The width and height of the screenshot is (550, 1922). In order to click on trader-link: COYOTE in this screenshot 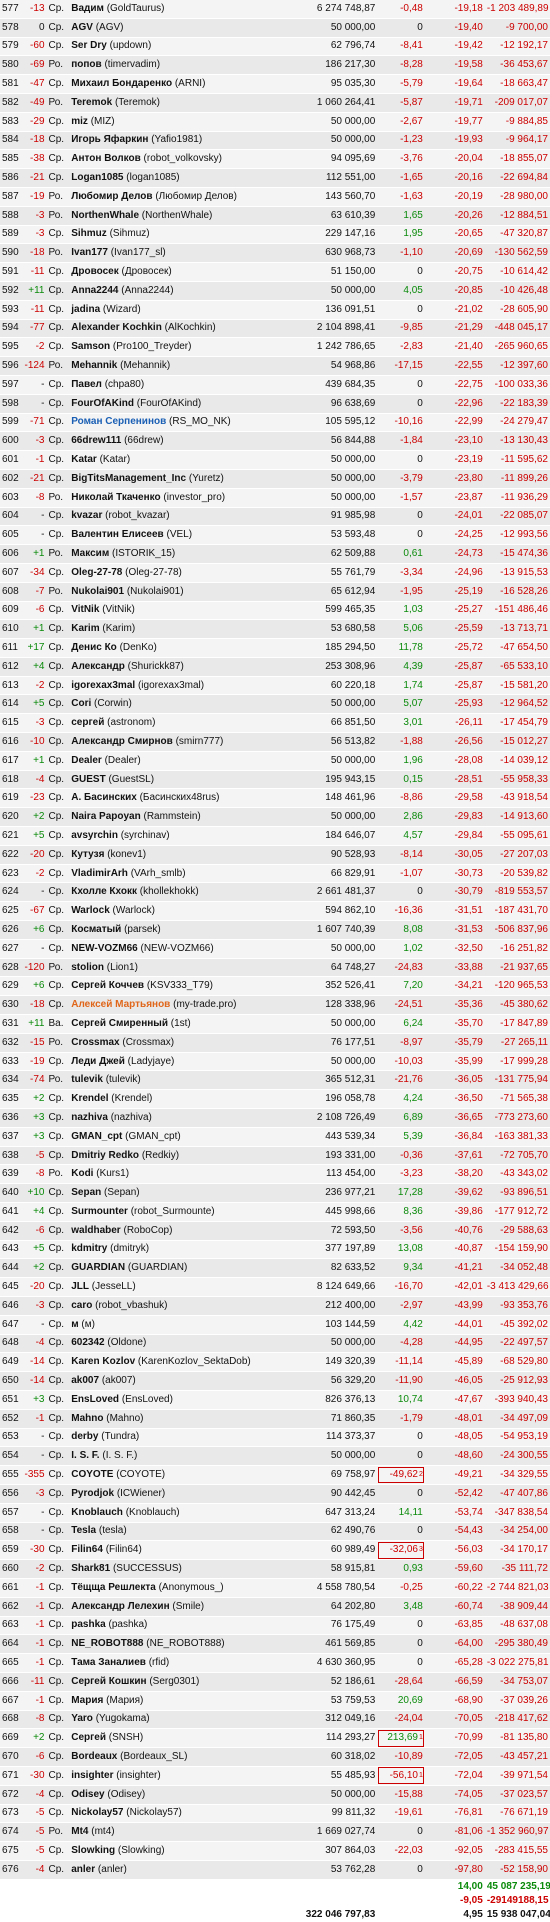, I will do `click(92, 1474)`.